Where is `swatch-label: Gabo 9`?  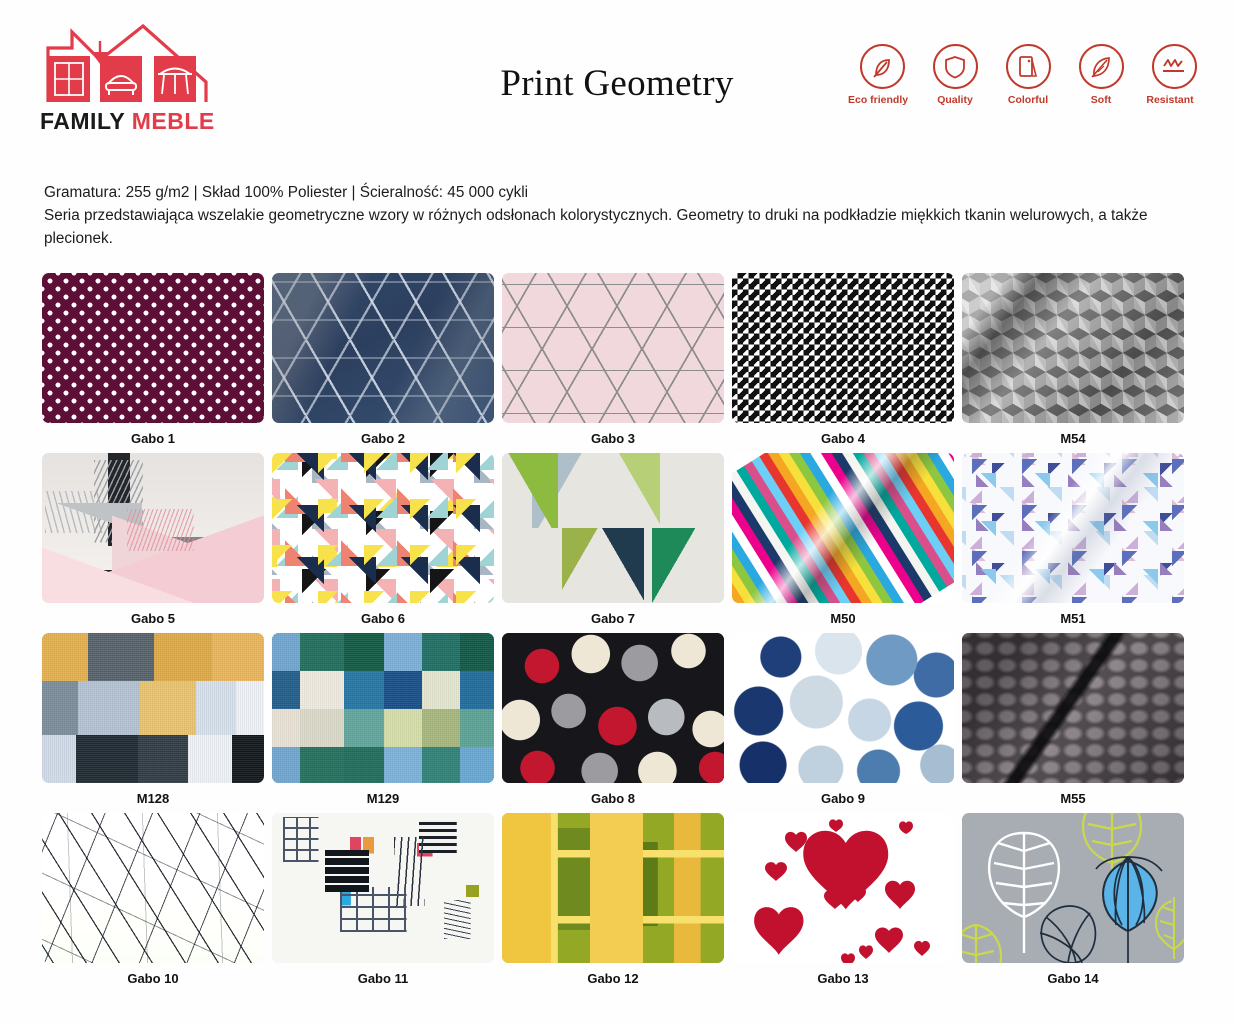
swatch-label: Gabo 9 is located at coordinates (843, 798).